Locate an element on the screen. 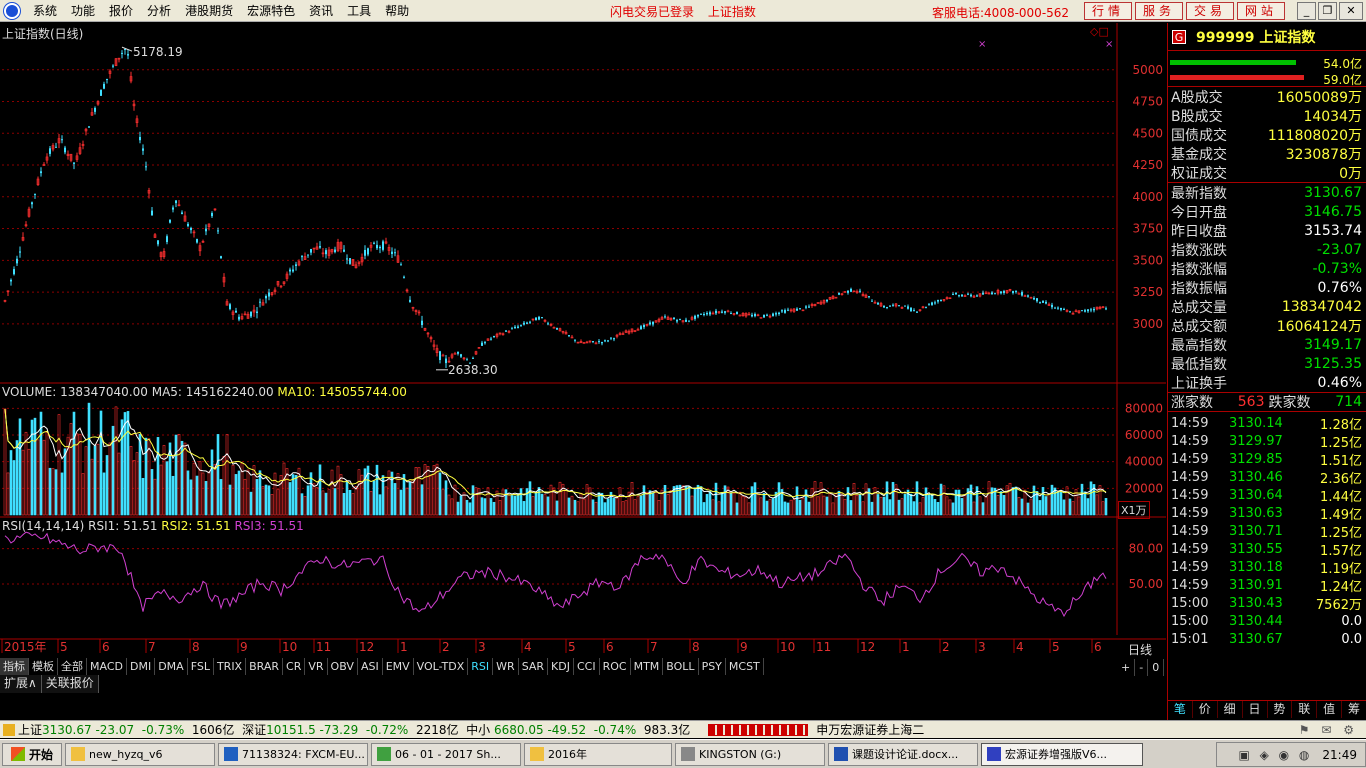 The image size is (1366, 768). indicator-tab: MCST is located at coordinates (745, 666).